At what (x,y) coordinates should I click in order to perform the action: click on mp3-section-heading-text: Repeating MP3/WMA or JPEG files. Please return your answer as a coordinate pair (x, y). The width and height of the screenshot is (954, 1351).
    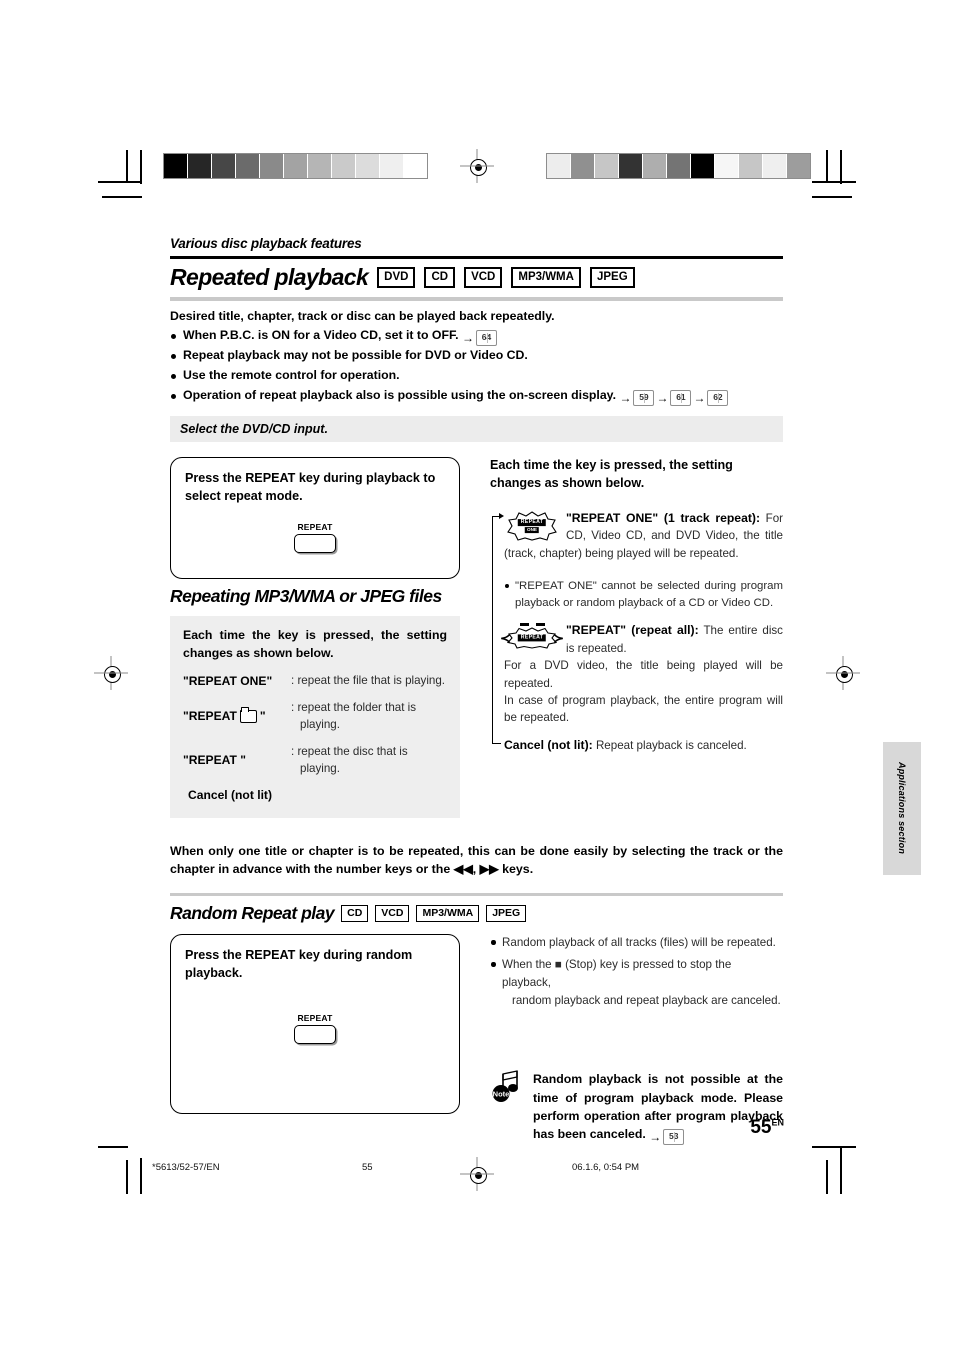
    Looking at the image, I should click on (306, 596).